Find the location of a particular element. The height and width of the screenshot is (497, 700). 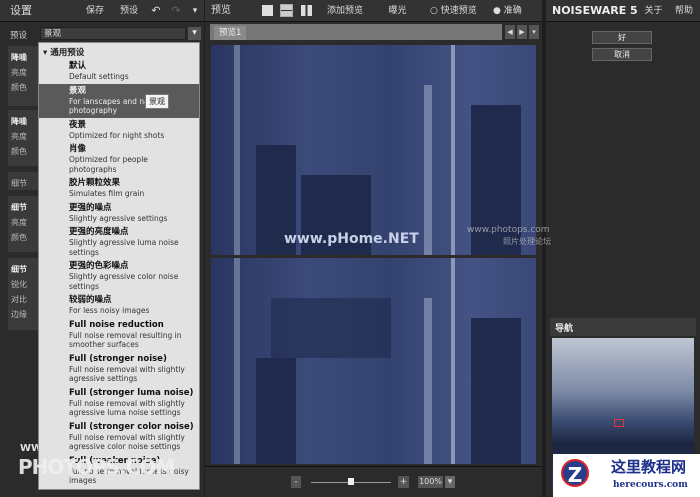

preset-menu-item: 胶片颗粒效果 Simulates film grain is located at coordinates (119, 188).